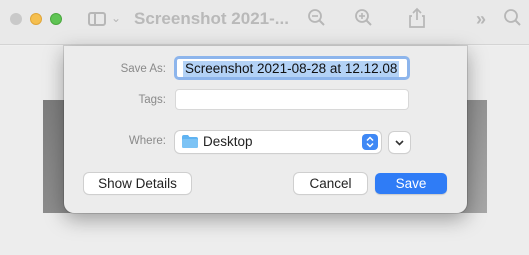 The width and height of the screenshot is (529, 255). Describe the element at coordinates (190, 141) in the screenshot. I see `folder-icon` at that location.